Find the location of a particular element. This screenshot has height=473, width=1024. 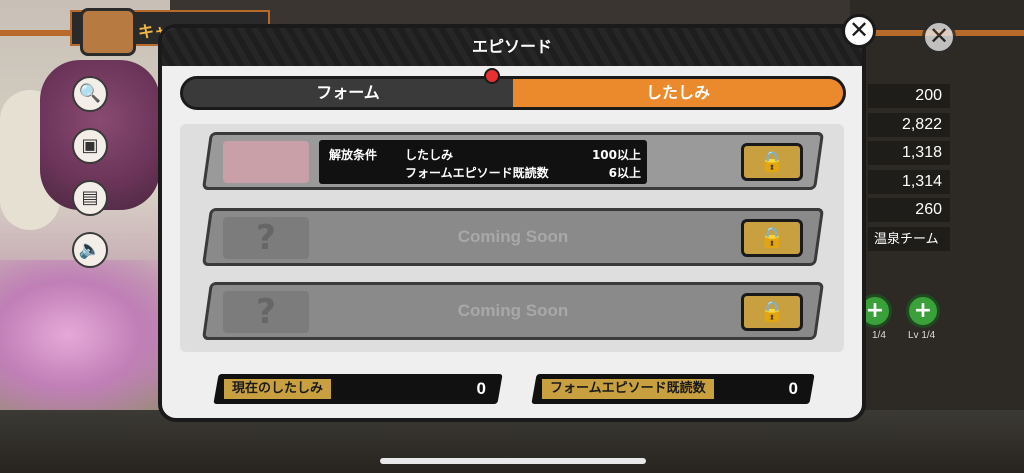

condition-row: フォームエピソード既読数 6以上 is located at coordinates (523, 172).